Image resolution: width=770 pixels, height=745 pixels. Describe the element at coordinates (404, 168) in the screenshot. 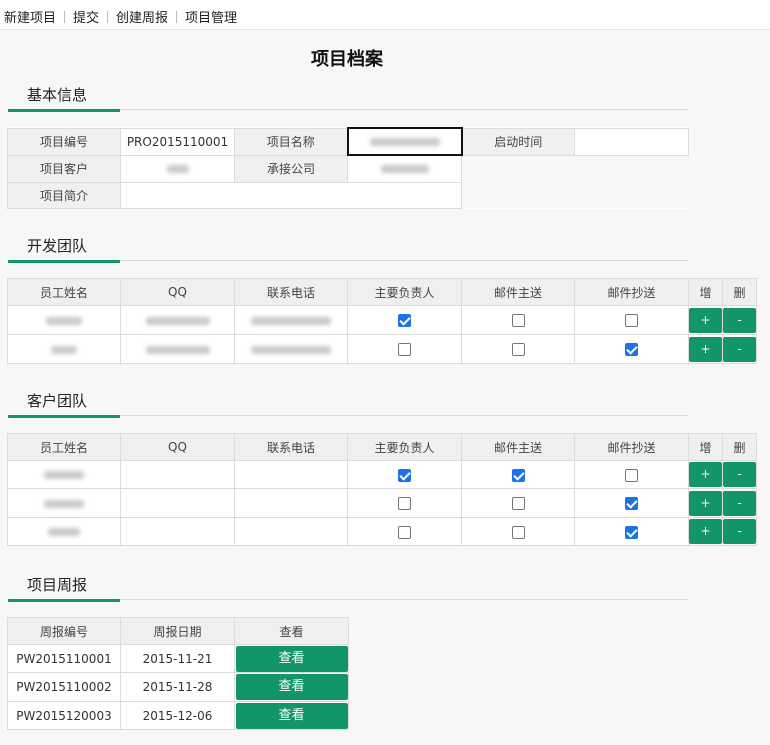

I see `contractor-value` at that location.